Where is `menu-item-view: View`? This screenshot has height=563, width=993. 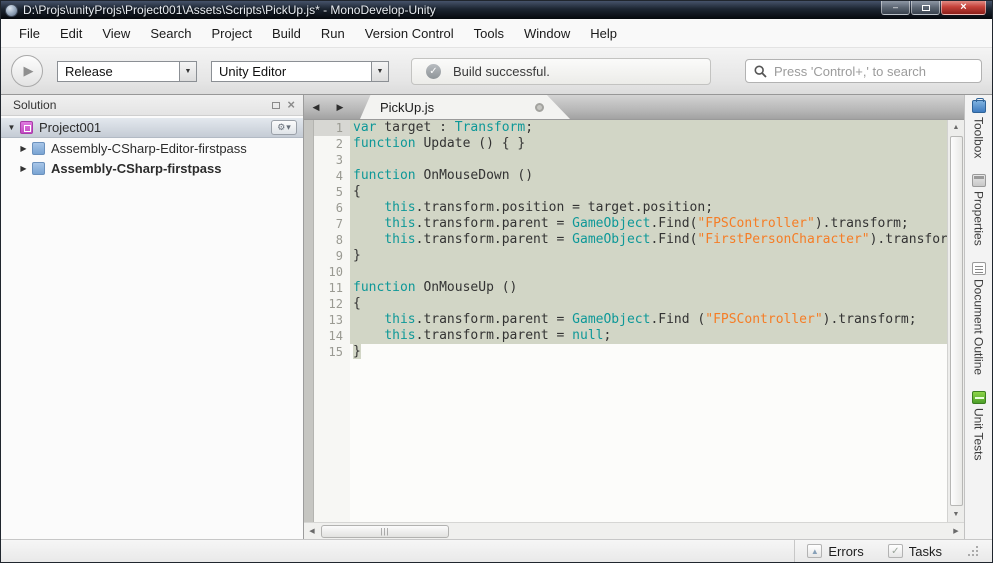
menu-item-view: View is located at coordinates (116, 33).